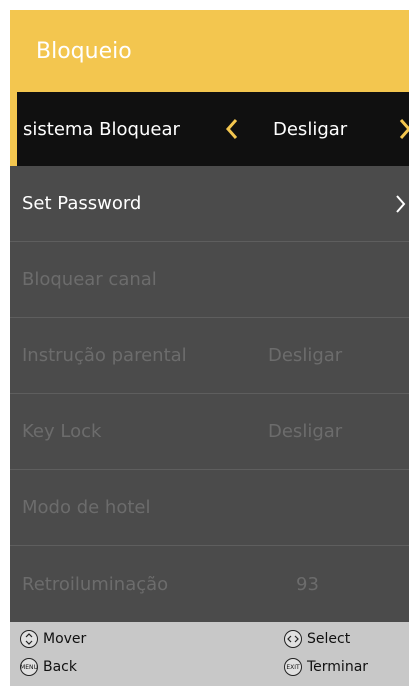 The width and height of the screenshot is (409, 686). I want to click on menu-item-label: Bloquear canal, so click(89, 279).